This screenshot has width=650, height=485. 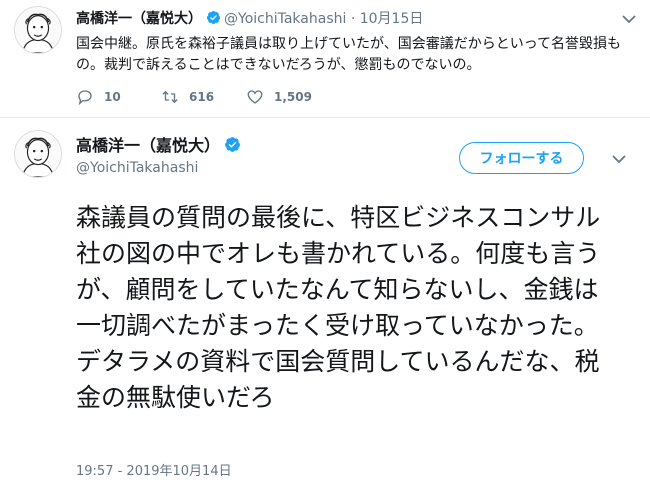 I want to click on author-name-row: 高橋洋一（嘉悦大）, so click(x=160, y=144).